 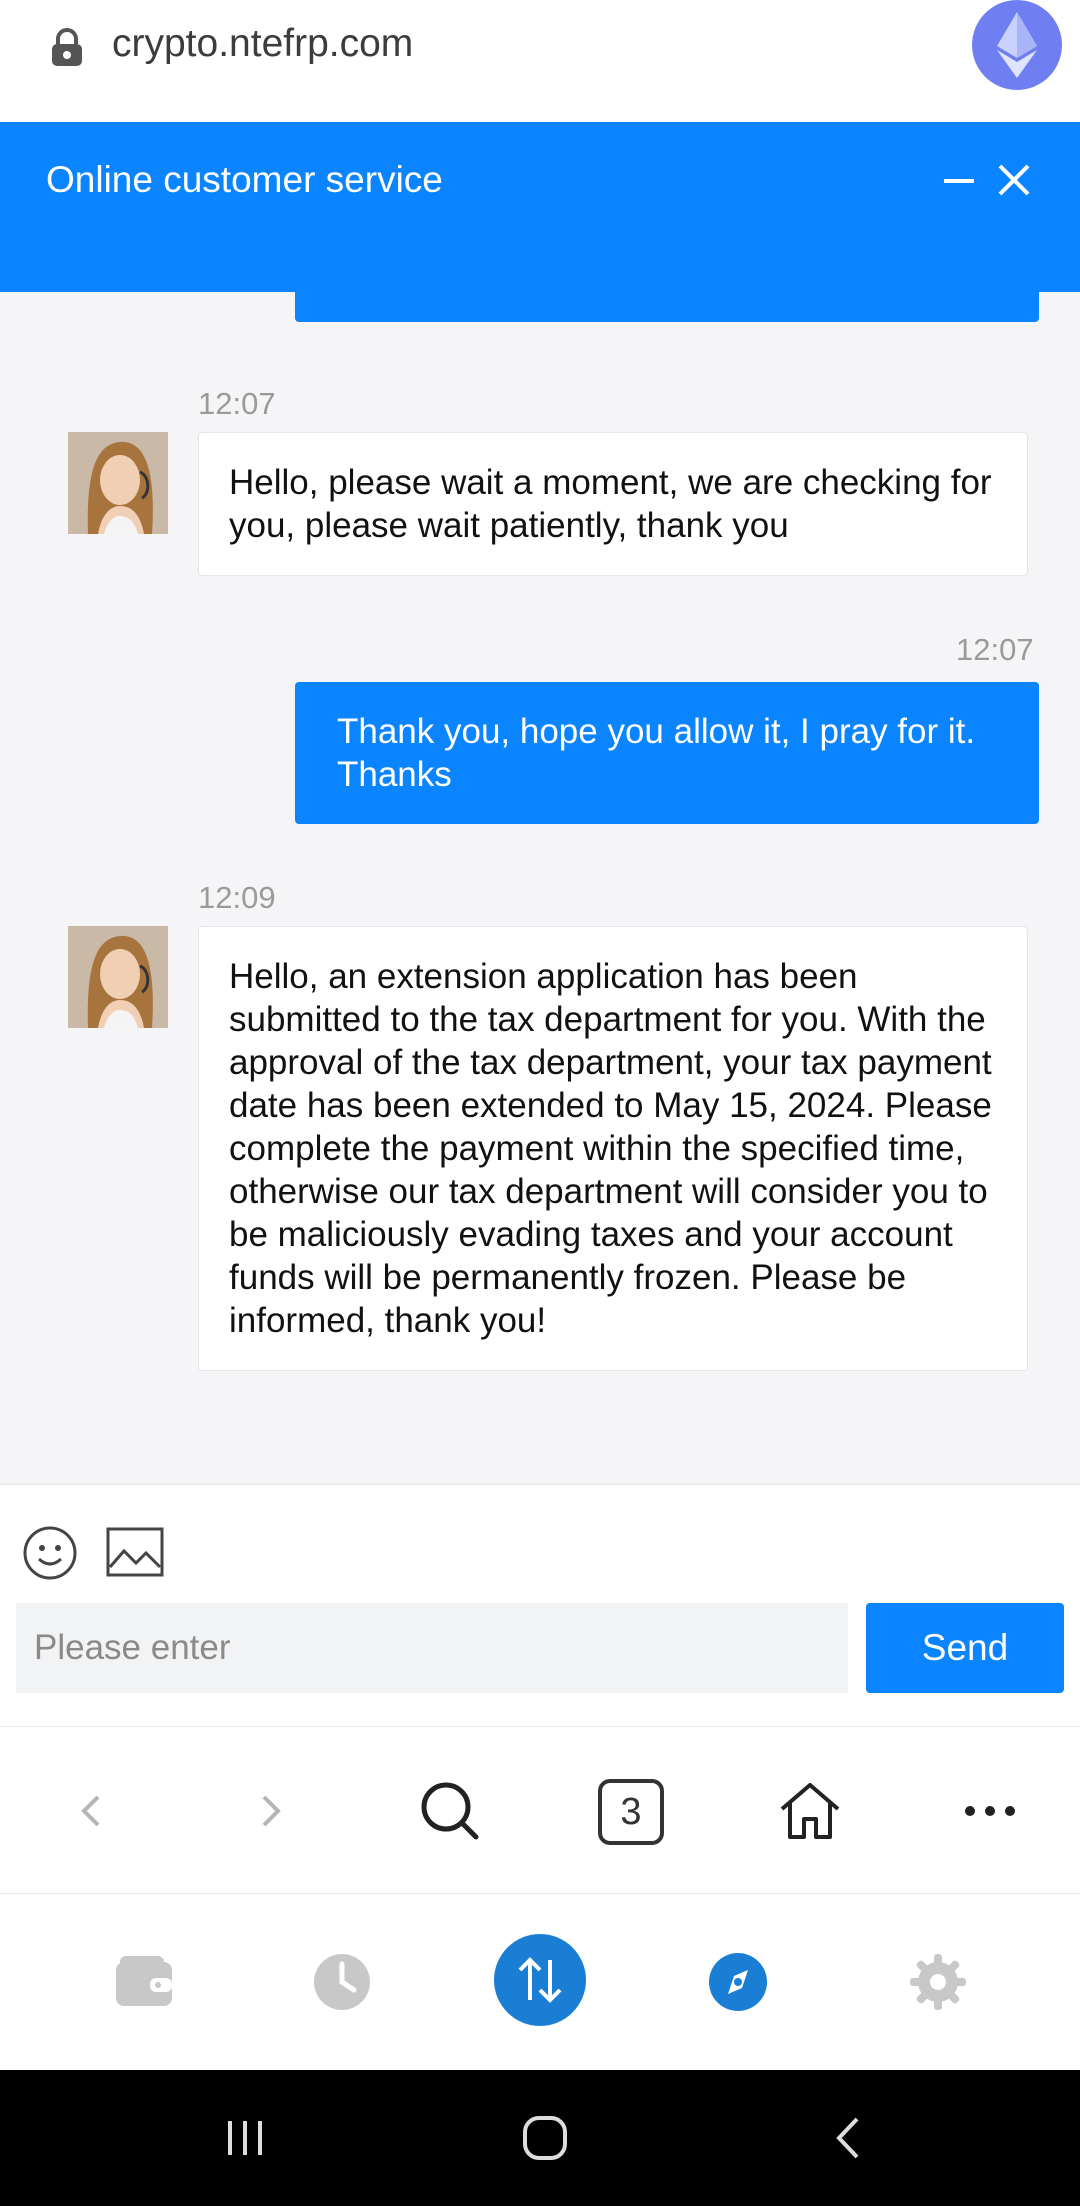 I want to click on tabs-icon: 3, so click(x=631, y=1812).